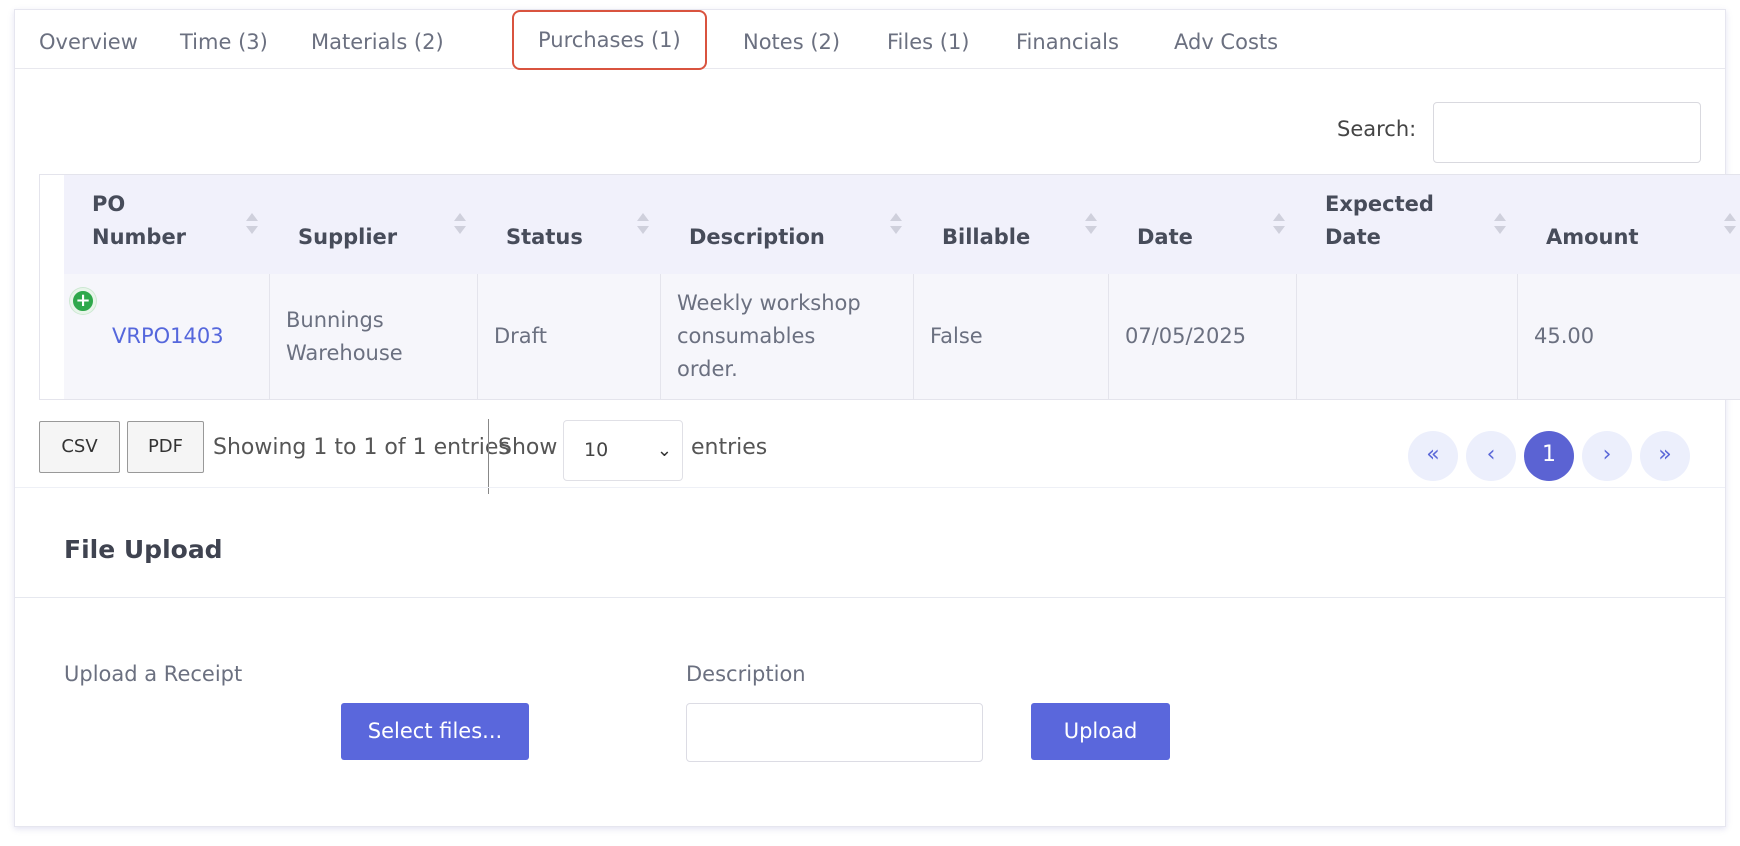  What do you see at coordinates (1011, 224) in the screenshot?
I see `column-header-billable: Billable` at bounding box center [1011, 224].